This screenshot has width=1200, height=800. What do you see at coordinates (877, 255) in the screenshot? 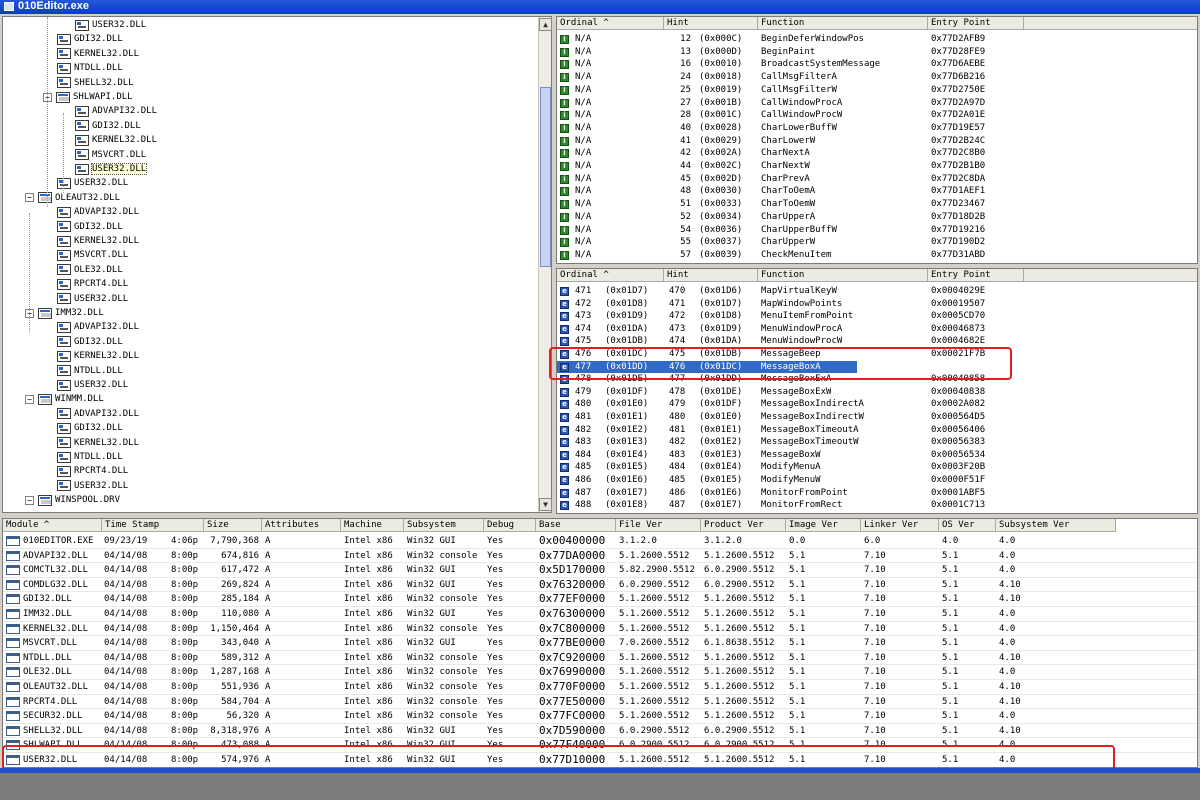
I see `import-row: i N/A 57 (0x0039) CheckMenuItem 0x77D31ABD` at bounding box center [877, 255].